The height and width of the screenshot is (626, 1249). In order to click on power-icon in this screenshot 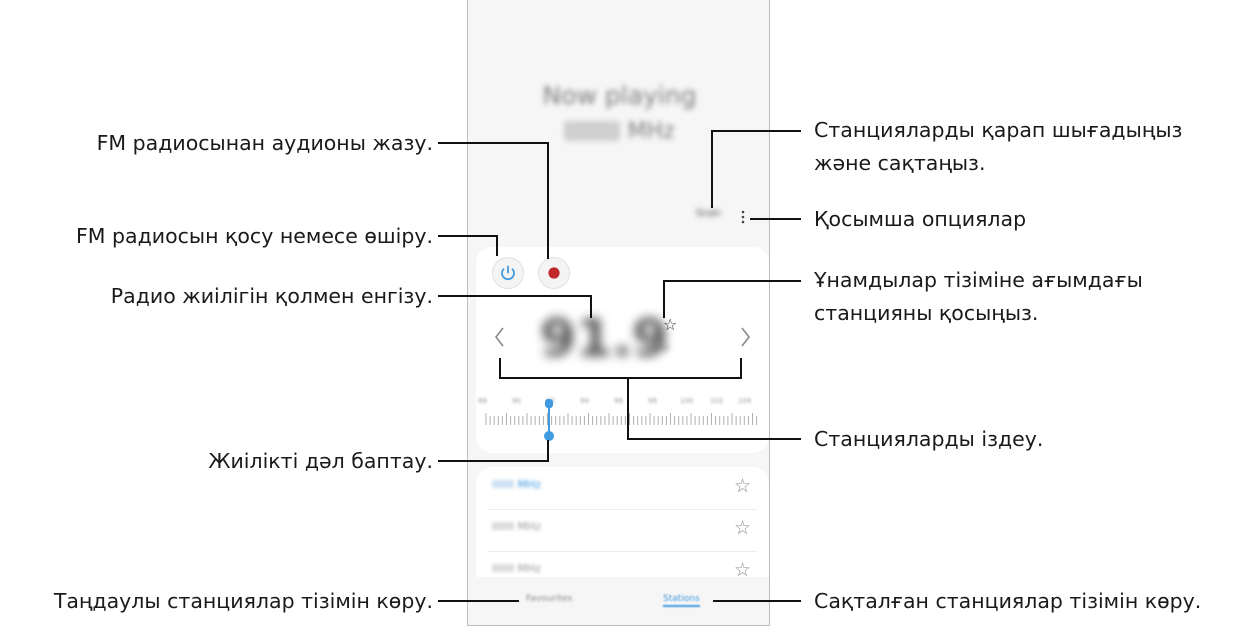, I will do `click(508, 273)`.